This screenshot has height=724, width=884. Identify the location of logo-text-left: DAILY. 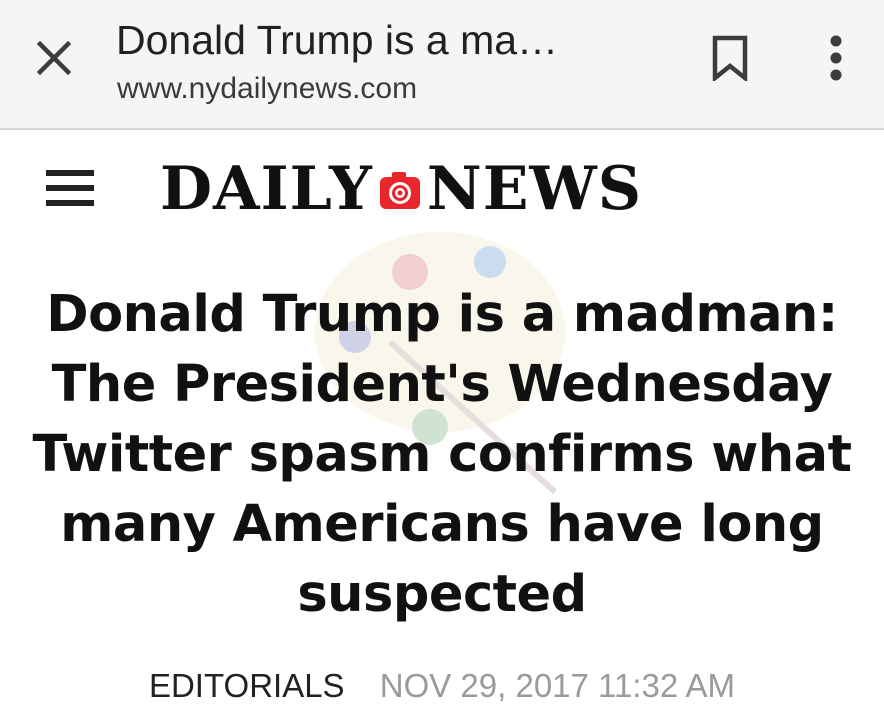
(266, 189).